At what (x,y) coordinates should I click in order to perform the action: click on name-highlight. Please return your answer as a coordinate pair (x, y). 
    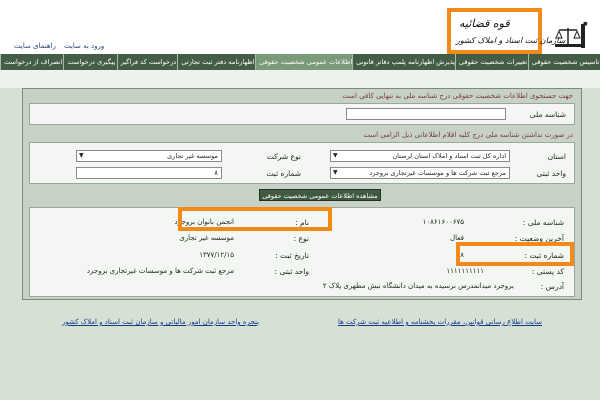
    Looking at the image, I should click on (255, 219).